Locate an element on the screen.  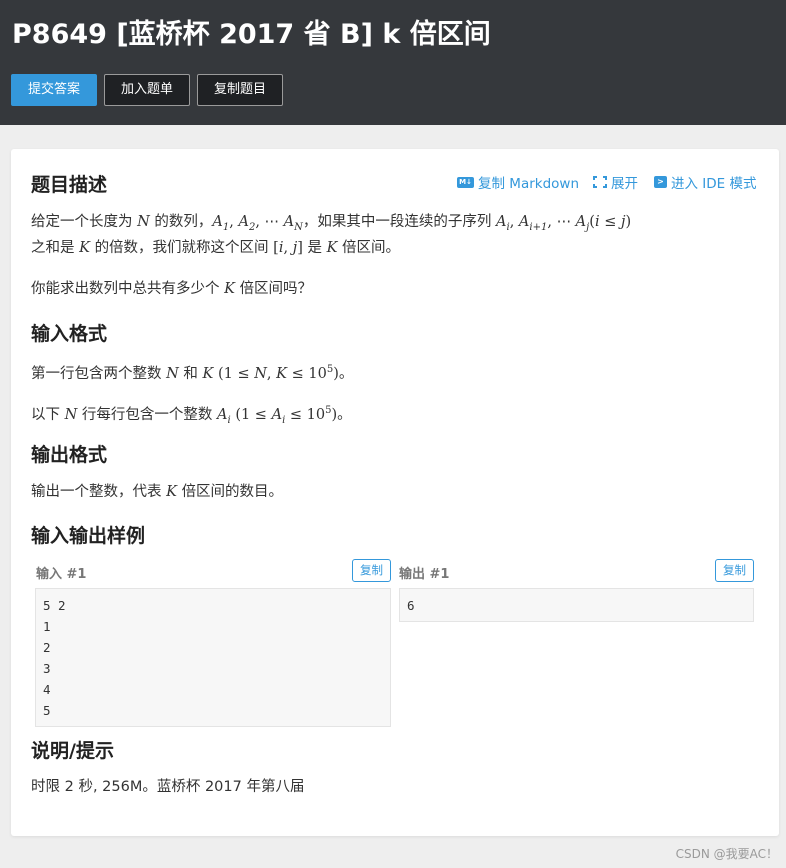
desc-text: ，如果其中一段连续的子序列 is located at coordinates (397, 222).